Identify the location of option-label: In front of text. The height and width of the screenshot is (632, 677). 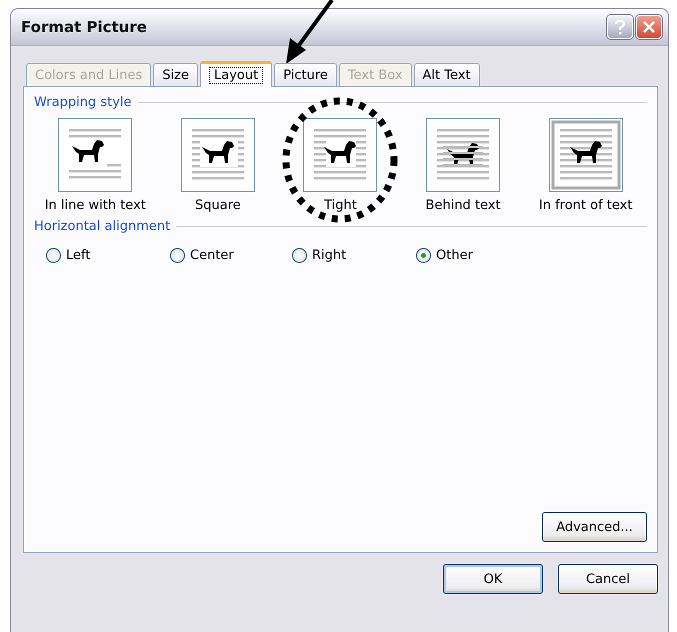
(585, 205).